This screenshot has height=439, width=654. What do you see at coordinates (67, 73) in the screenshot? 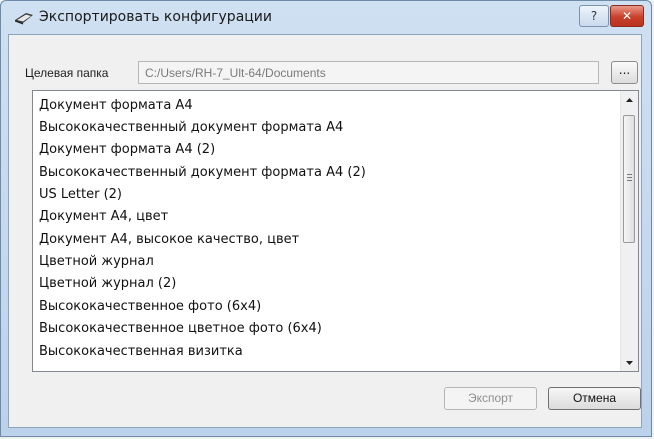
I see `target-folder-label: Целевая папка` at bounding box center [67, 73].